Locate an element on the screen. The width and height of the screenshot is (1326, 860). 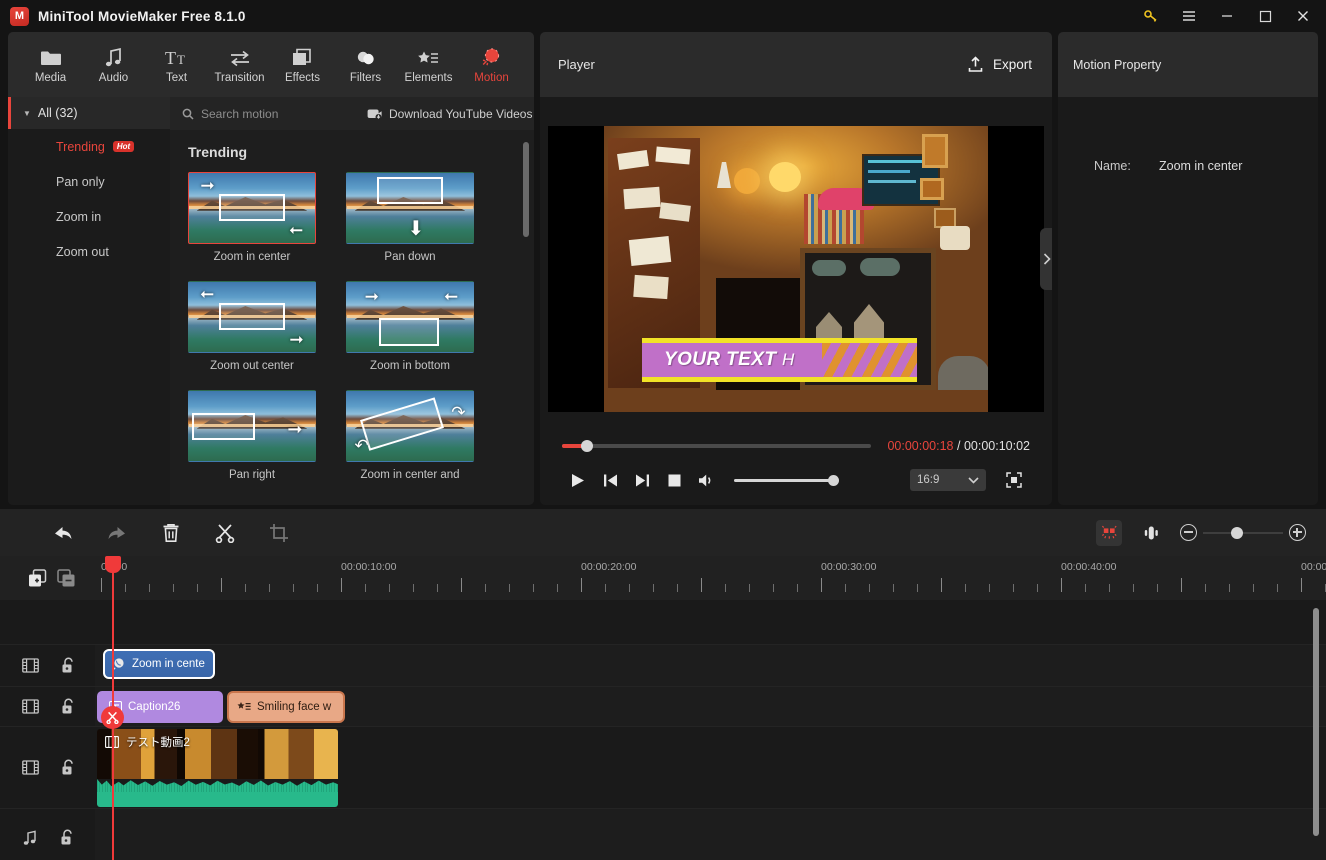
menu-icon is located at coordinates (1189, 16).